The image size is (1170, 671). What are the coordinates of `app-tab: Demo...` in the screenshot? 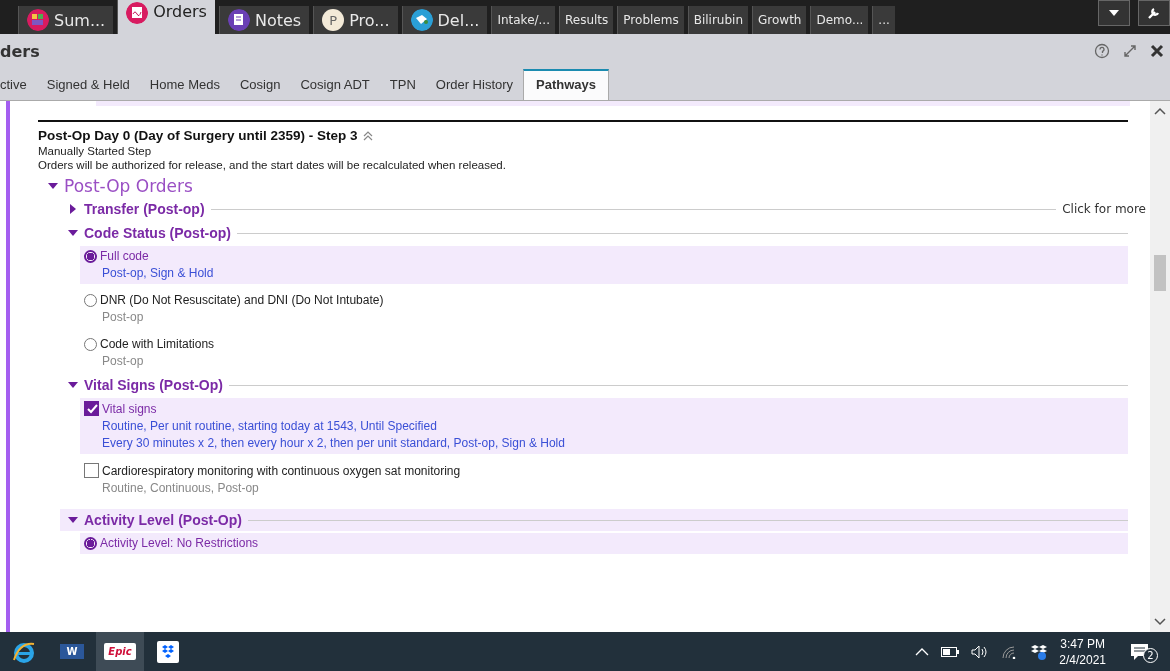 It's located at (839, 20).